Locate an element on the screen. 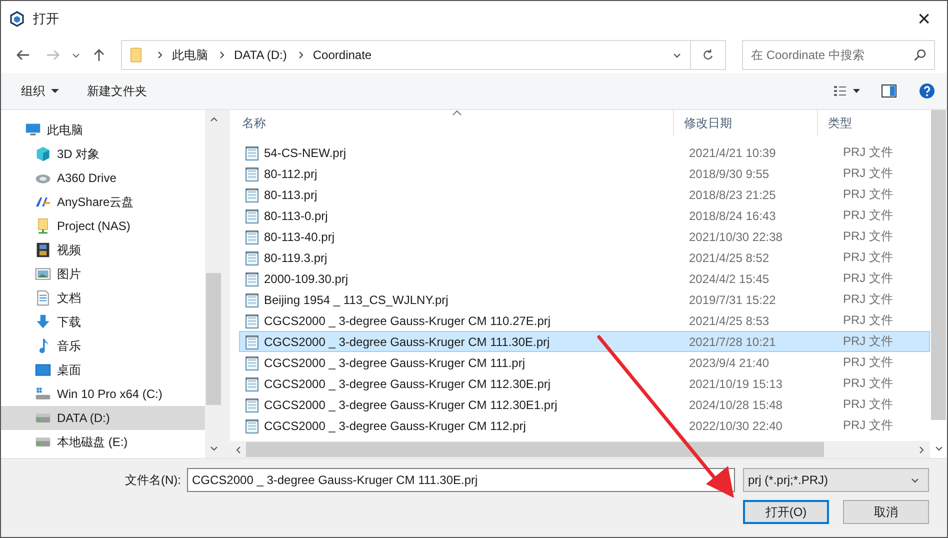 Image resolution: width=948 pixels, height=538 pixels. modified-date: 2021/10/30 22:38 is located at coordinates (736, 237).